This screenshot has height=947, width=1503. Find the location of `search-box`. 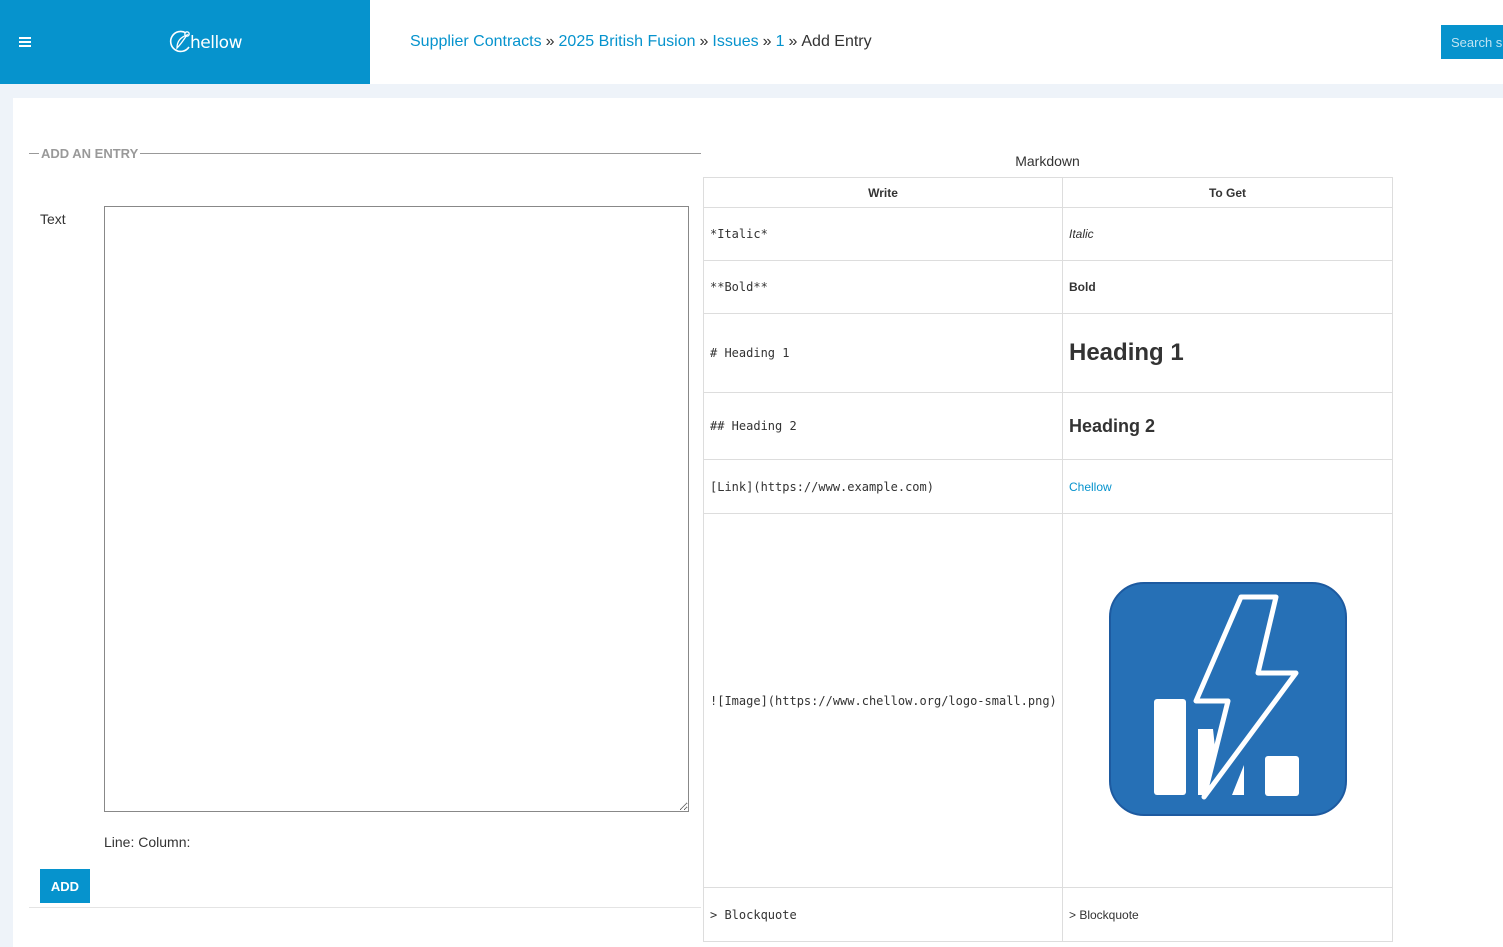

search-box is located at coordinates (1472, 42).